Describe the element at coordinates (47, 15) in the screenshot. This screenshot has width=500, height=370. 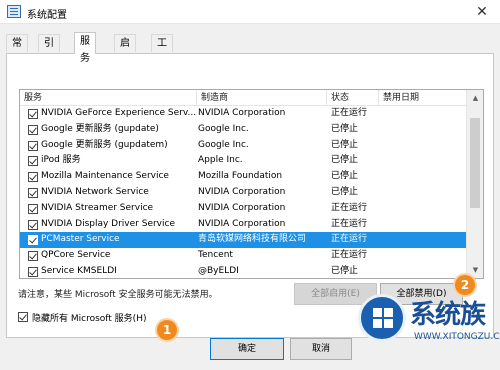
I see `window-title: 系统配置` at that location.